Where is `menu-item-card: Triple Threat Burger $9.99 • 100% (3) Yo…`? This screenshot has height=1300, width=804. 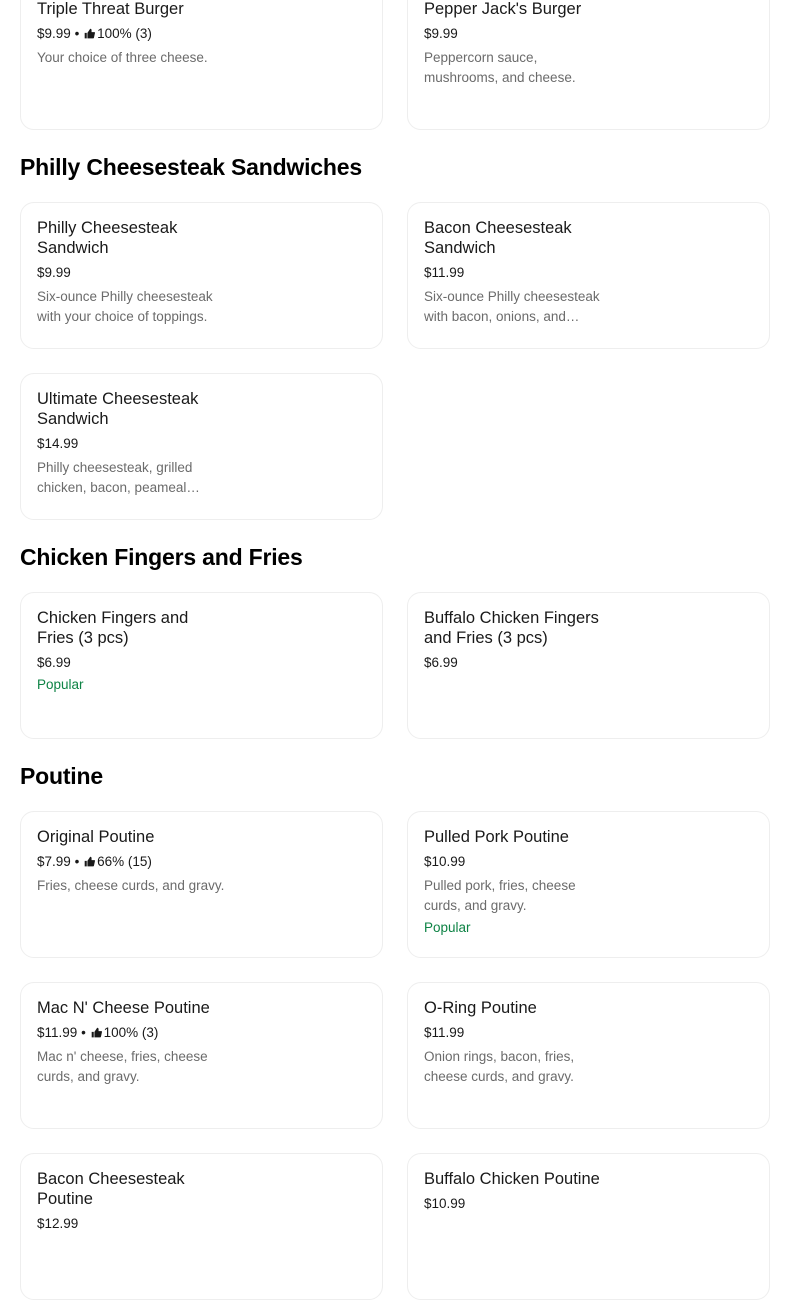 menu-item-card: Triple Threat Burger $9.99 • 100% (3) Yo… is located at coordinates (201, 65).